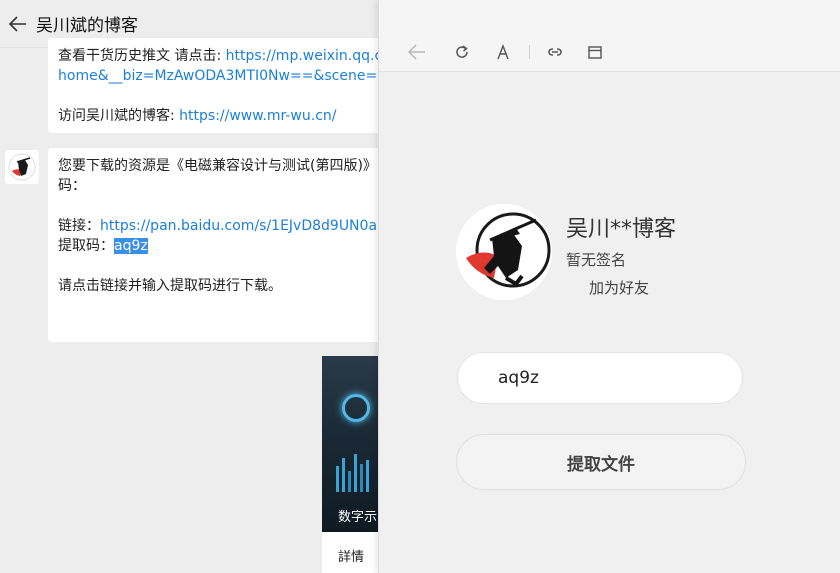 This screenshot has height=573, width=840. I want to click on history-link-cont: home&__biz=MzAwODA3MTI0Nw==&scene=1, so click(222, 76).